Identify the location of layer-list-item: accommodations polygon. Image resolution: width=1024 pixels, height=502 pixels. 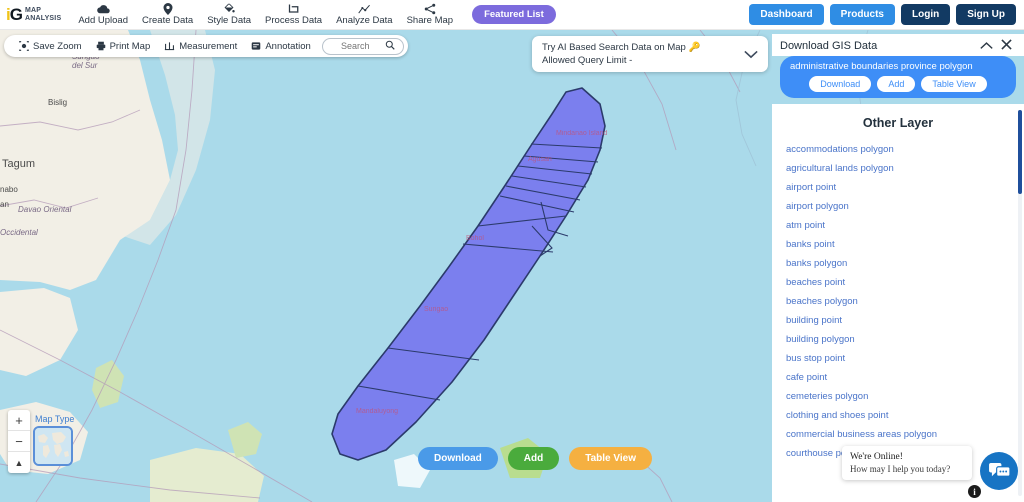
(898, 149).